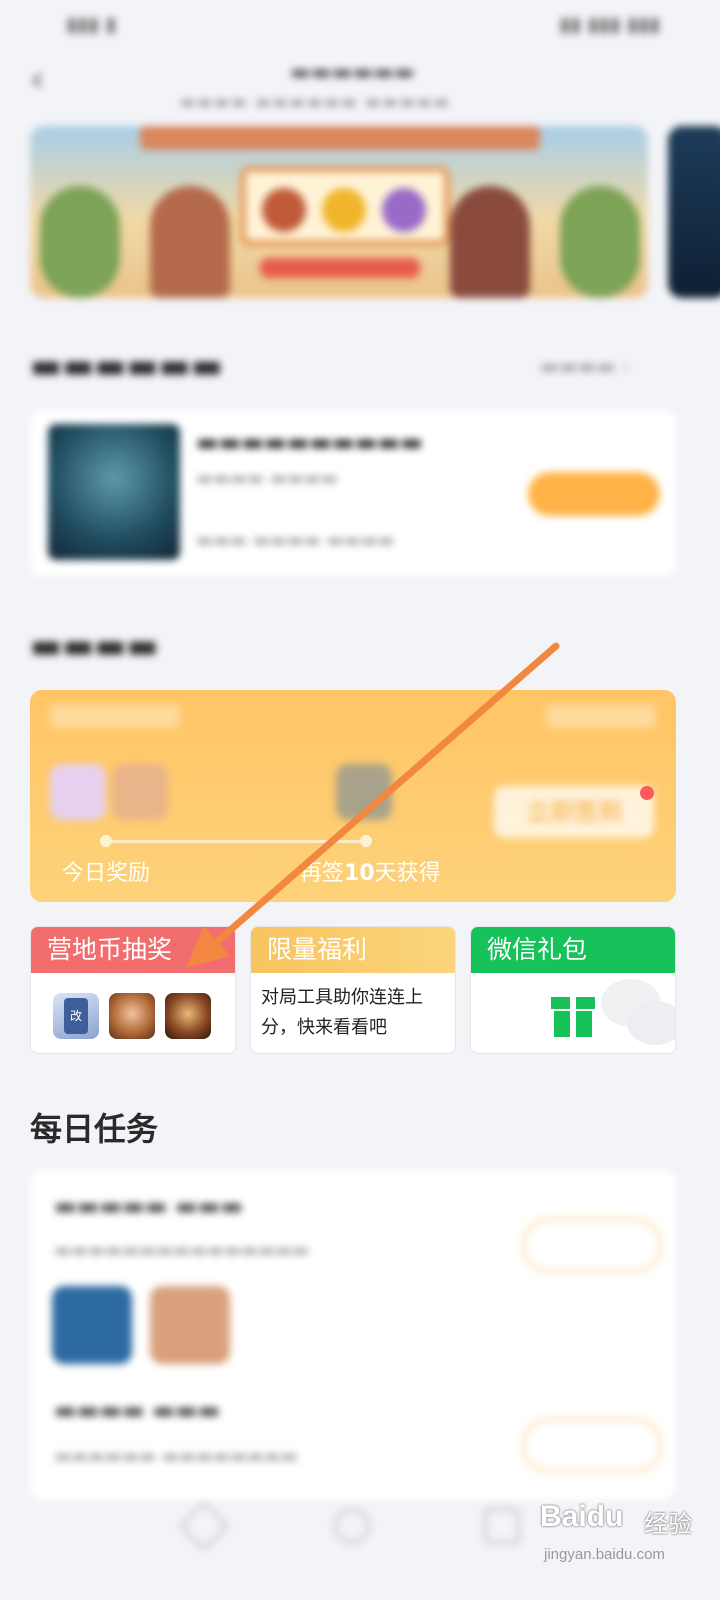 The image size is (720, 1600). What do you see at coordinates (137, 1410) in the screenshot?
I see `task-title: ▬▬▬▬ ▬▬▬` at bounding box center [137, 1410].